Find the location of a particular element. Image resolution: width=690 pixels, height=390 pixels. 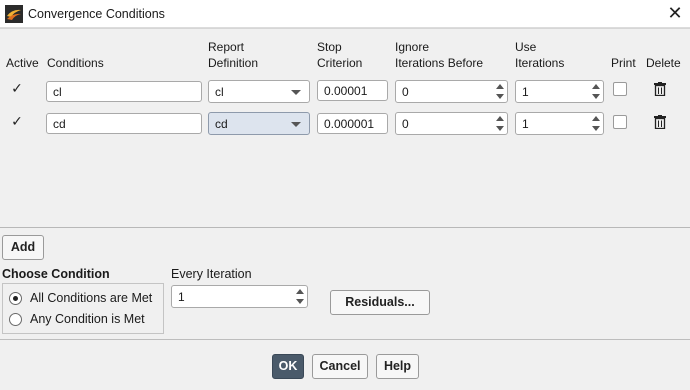

stop-criterion-field: 0.000001 is located at coordinates (352, 123).